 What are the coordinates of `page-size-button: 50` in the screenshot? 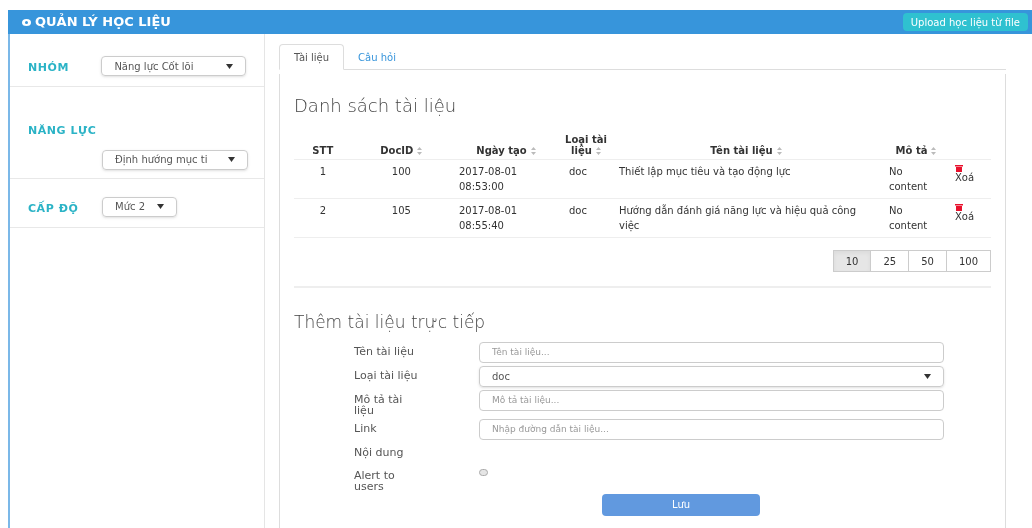 It's located at (927, 261).